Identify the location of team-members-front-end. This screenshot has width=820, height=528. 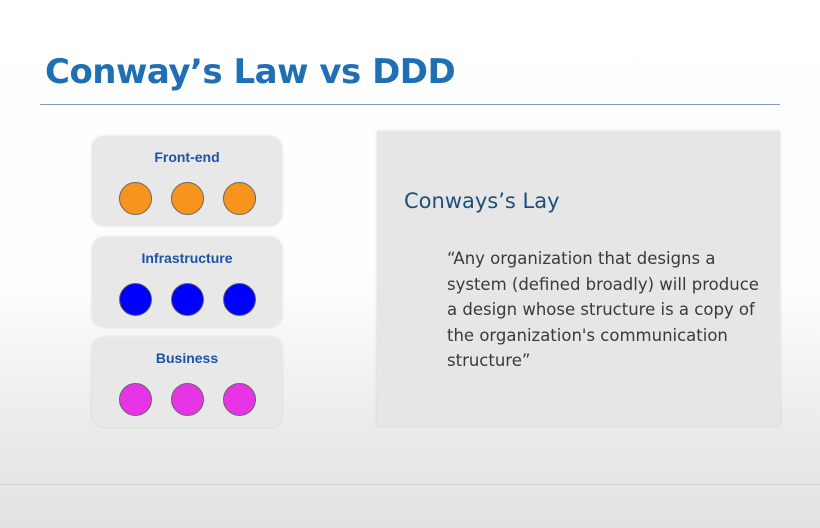
(187, 198).